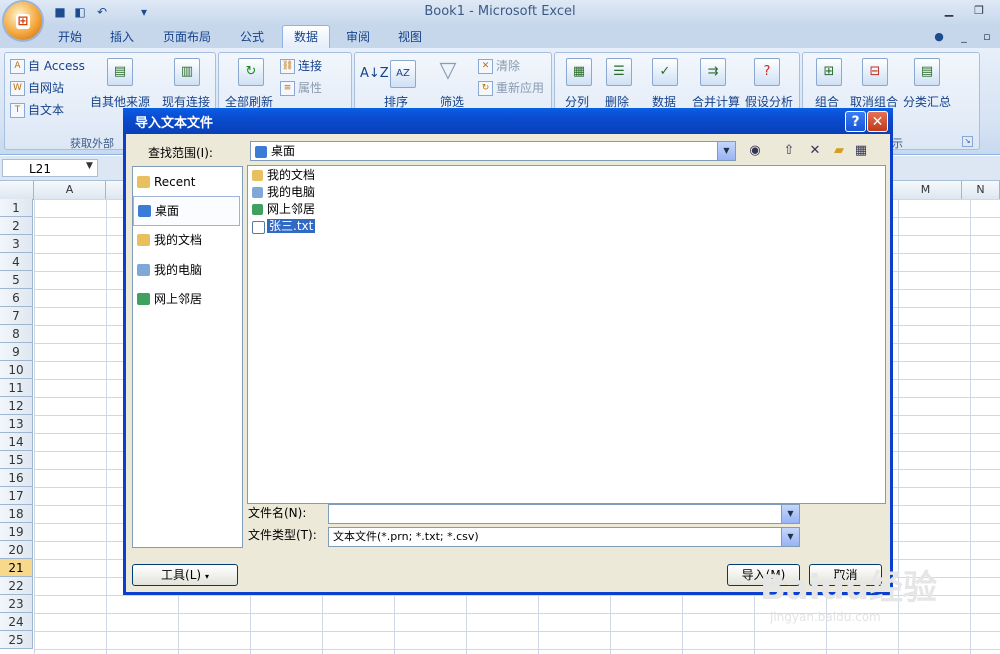 The image size is (1000, 654). What do you see at coordinates (16, 244) in the screenshot?
I see `row-header: 3` at bounding box center [16, 244].